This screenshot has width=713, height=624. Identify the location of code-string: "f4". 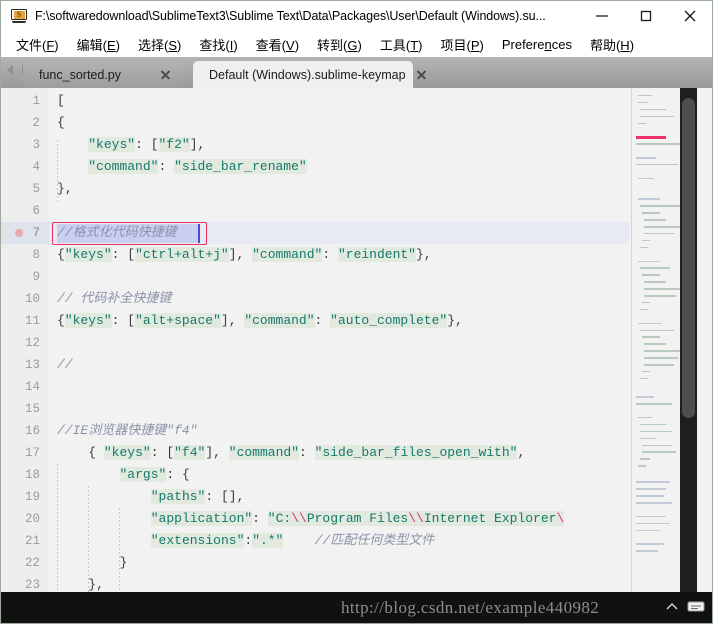
(190, 452).